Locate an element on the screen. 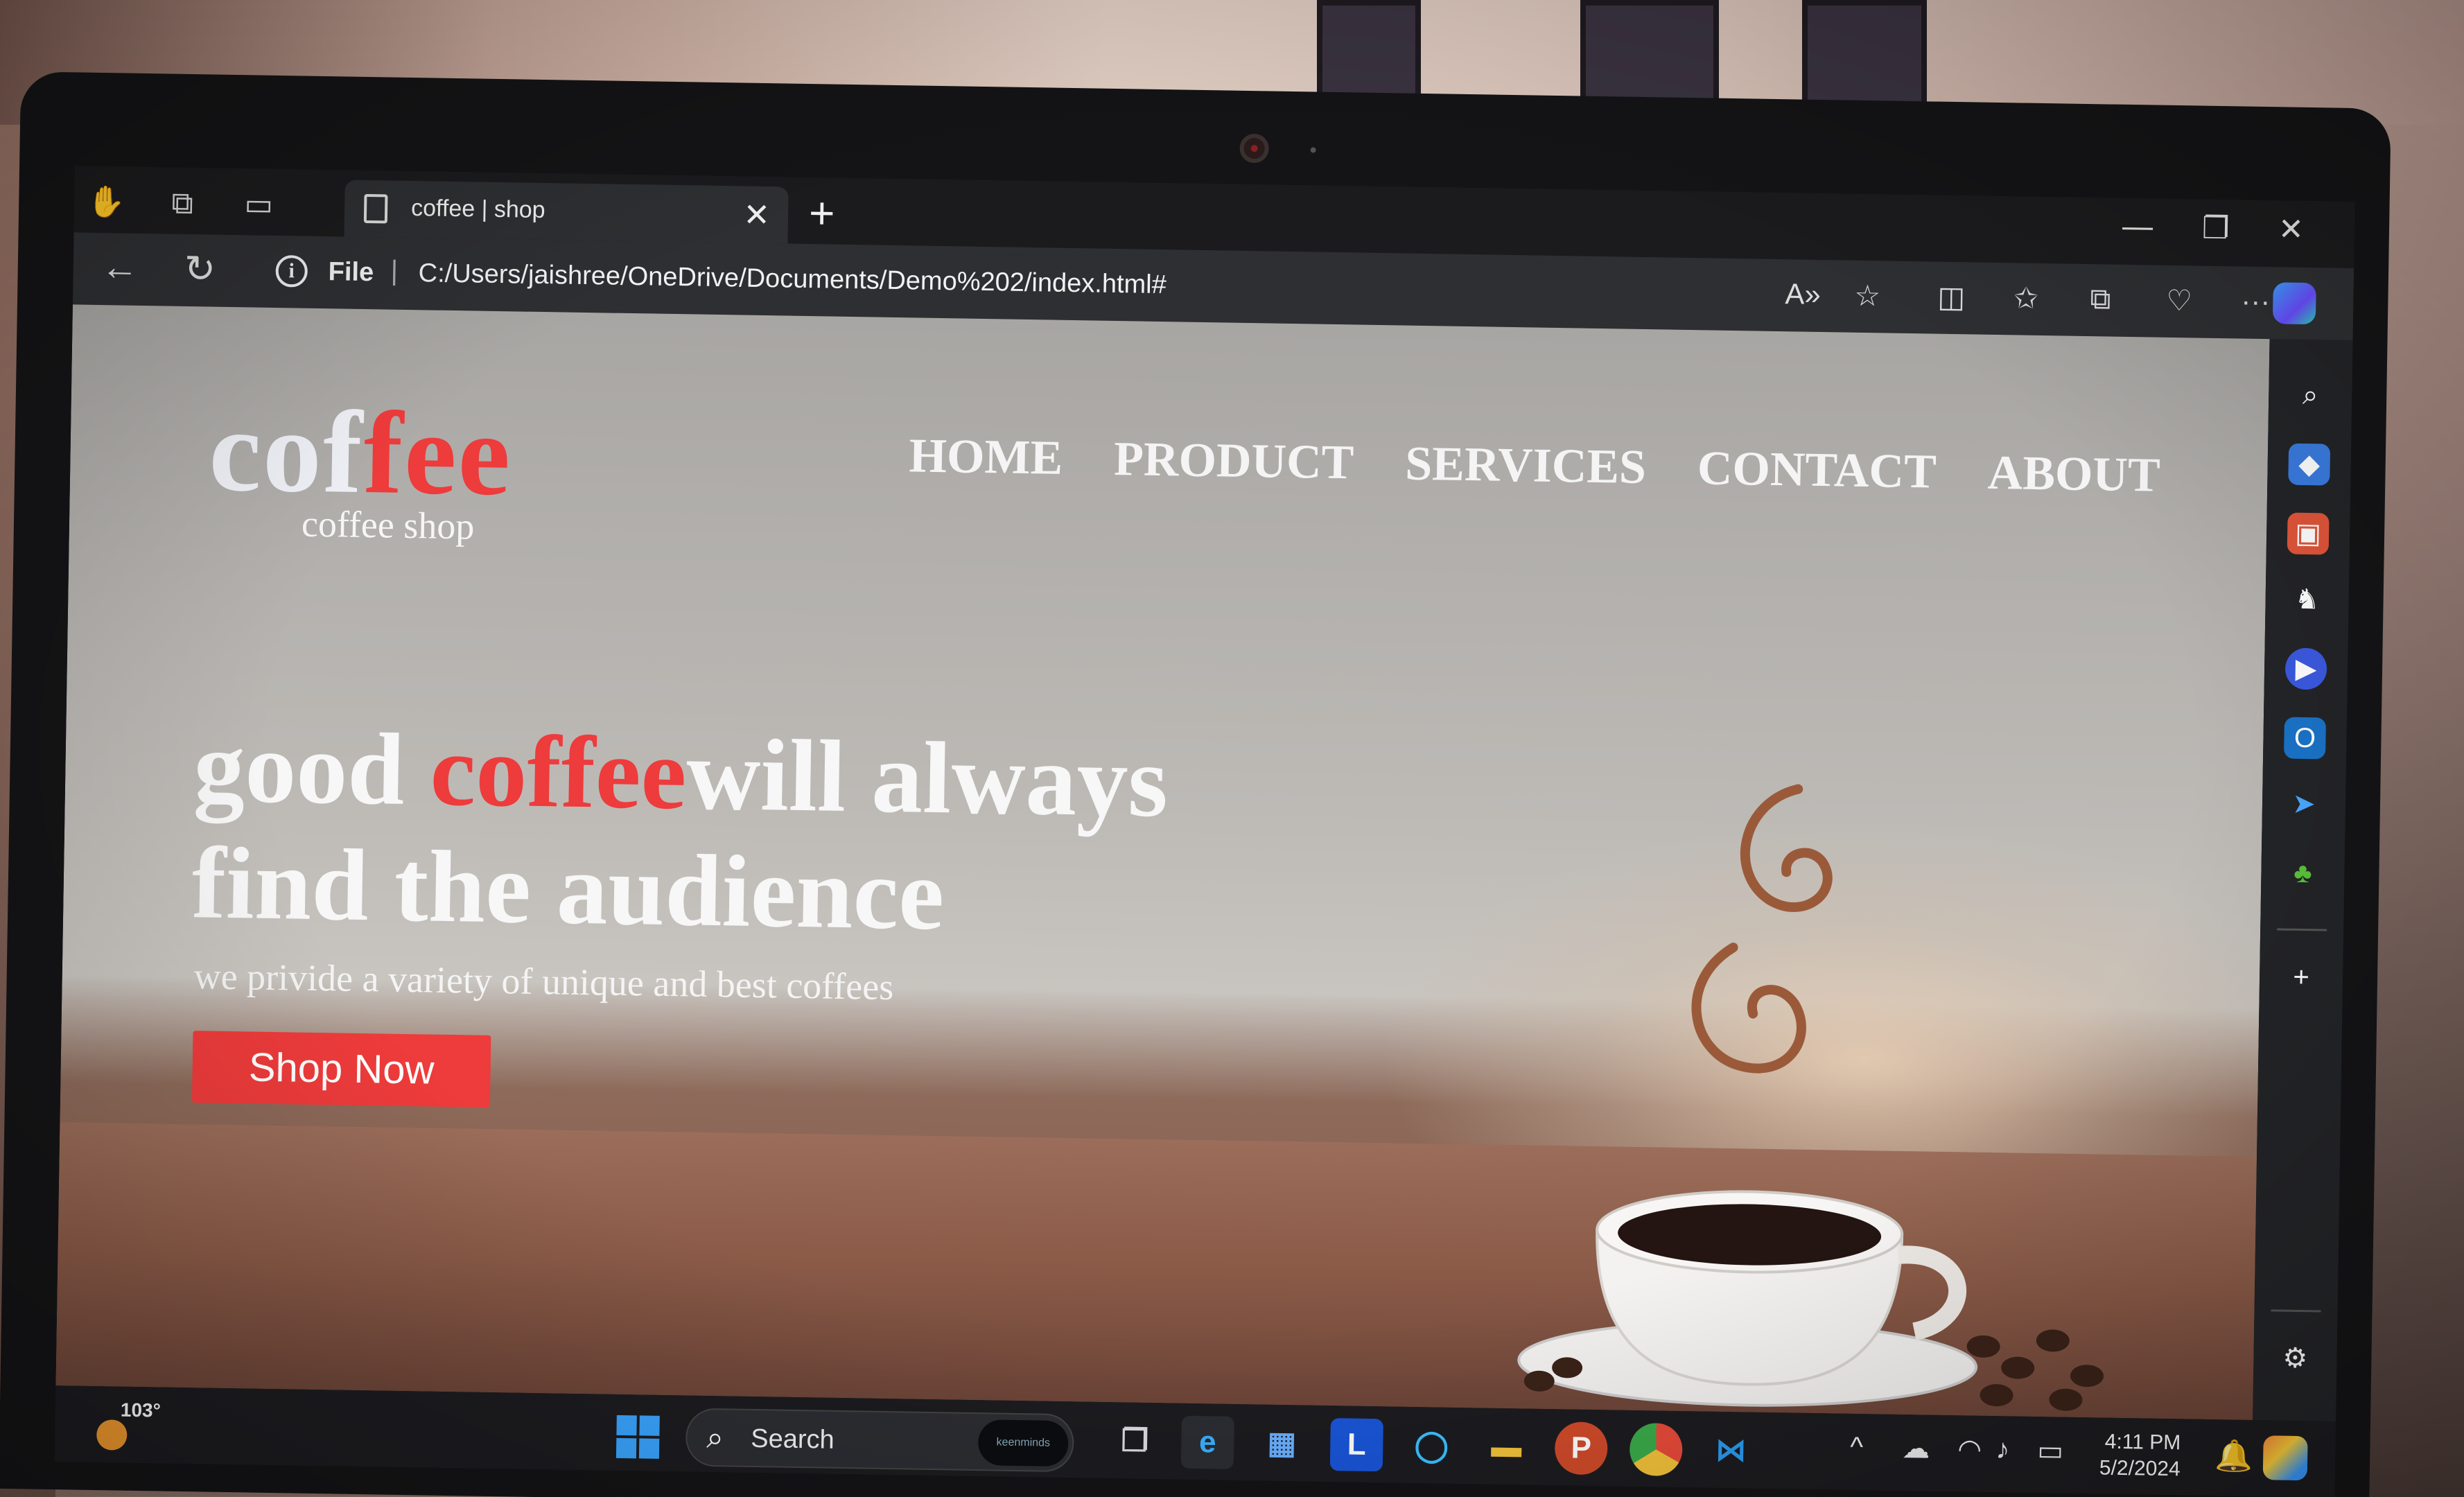 The image size is (2464, 1497). shop-now-button: Shop Now is located at coordinates (341, 1069).